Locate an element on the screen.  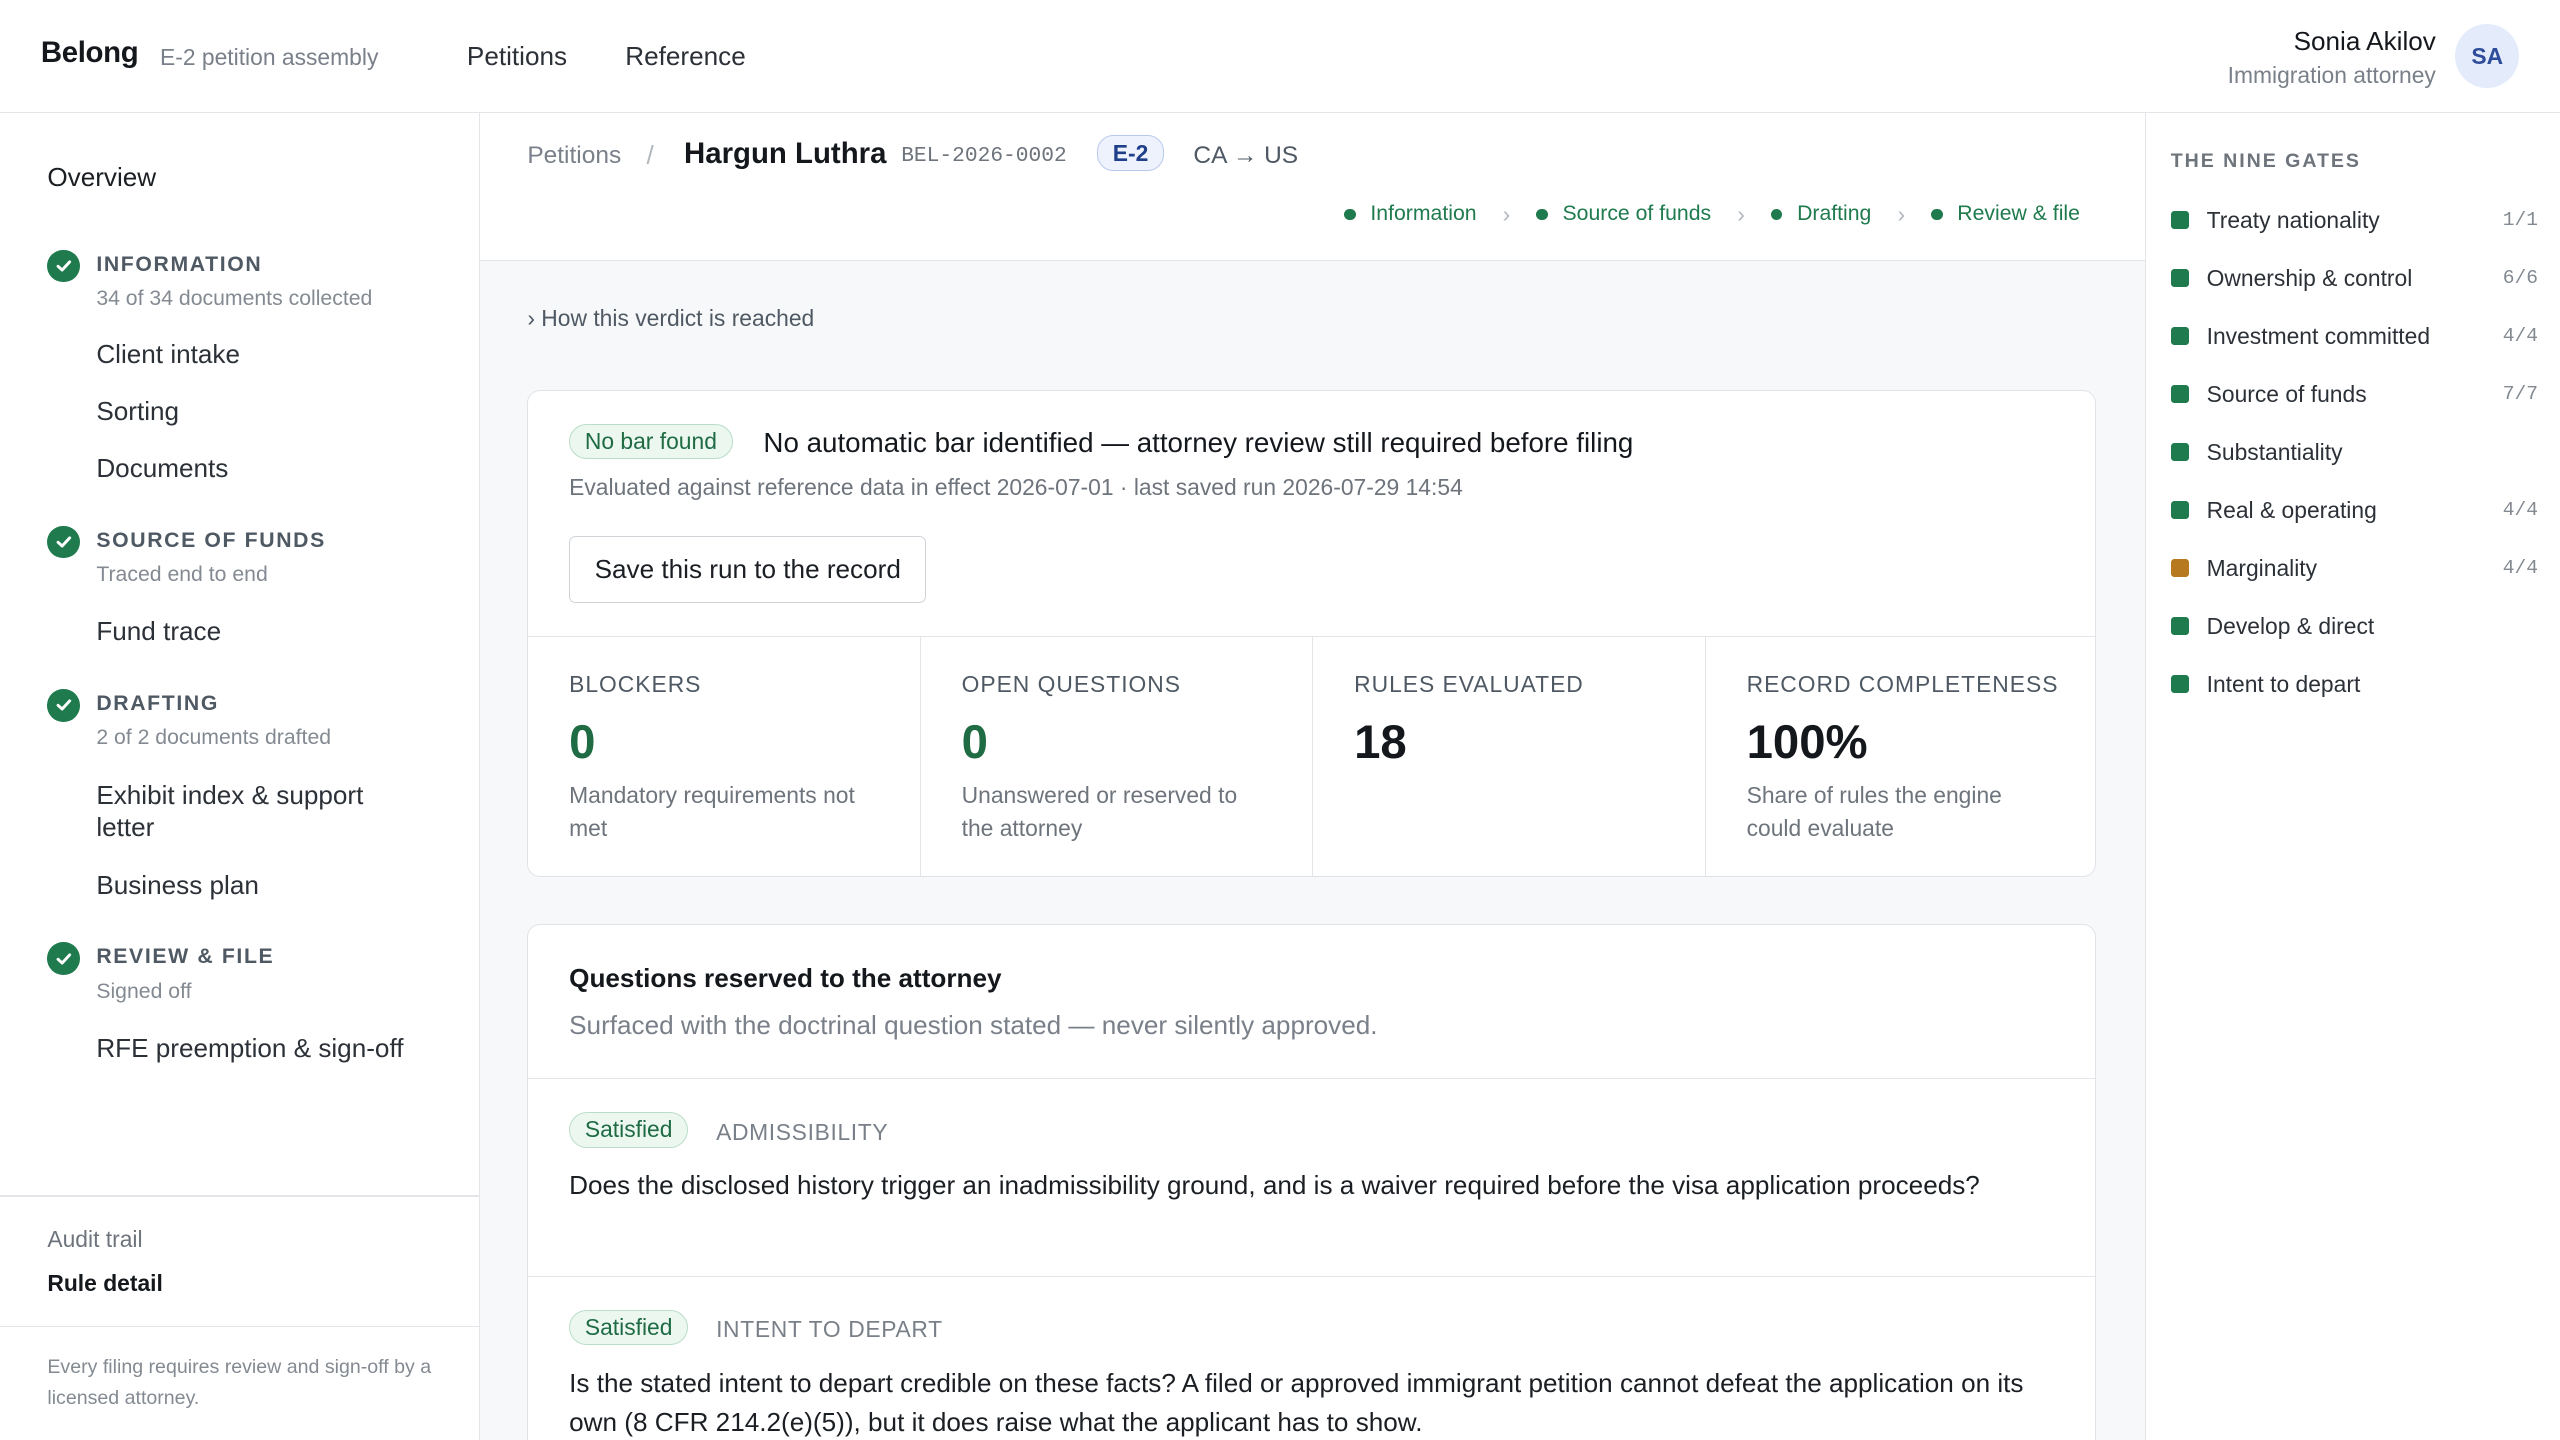
sidebar-item-rule-detail: Rule detail is located at coordinates (105, 1283).